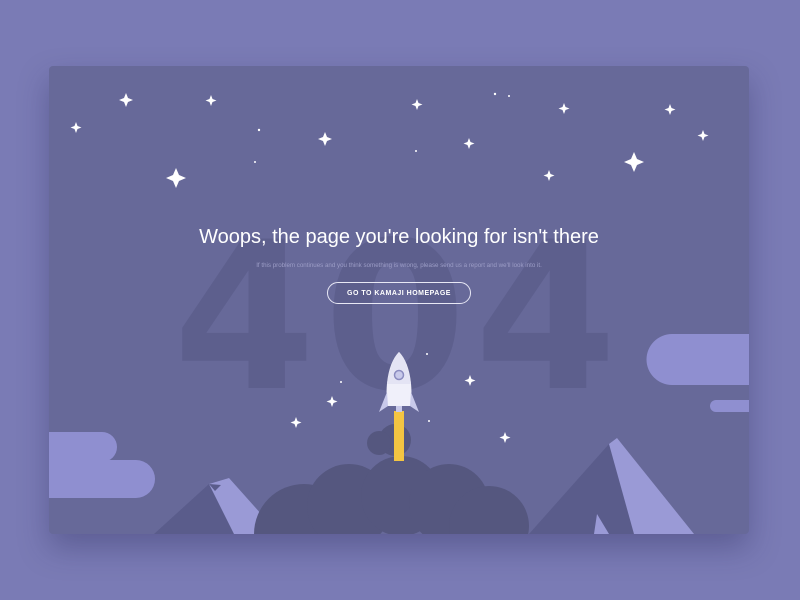 This screenshot has width=800, height=600. I want to click on launch-smoke, so click(391, 479).